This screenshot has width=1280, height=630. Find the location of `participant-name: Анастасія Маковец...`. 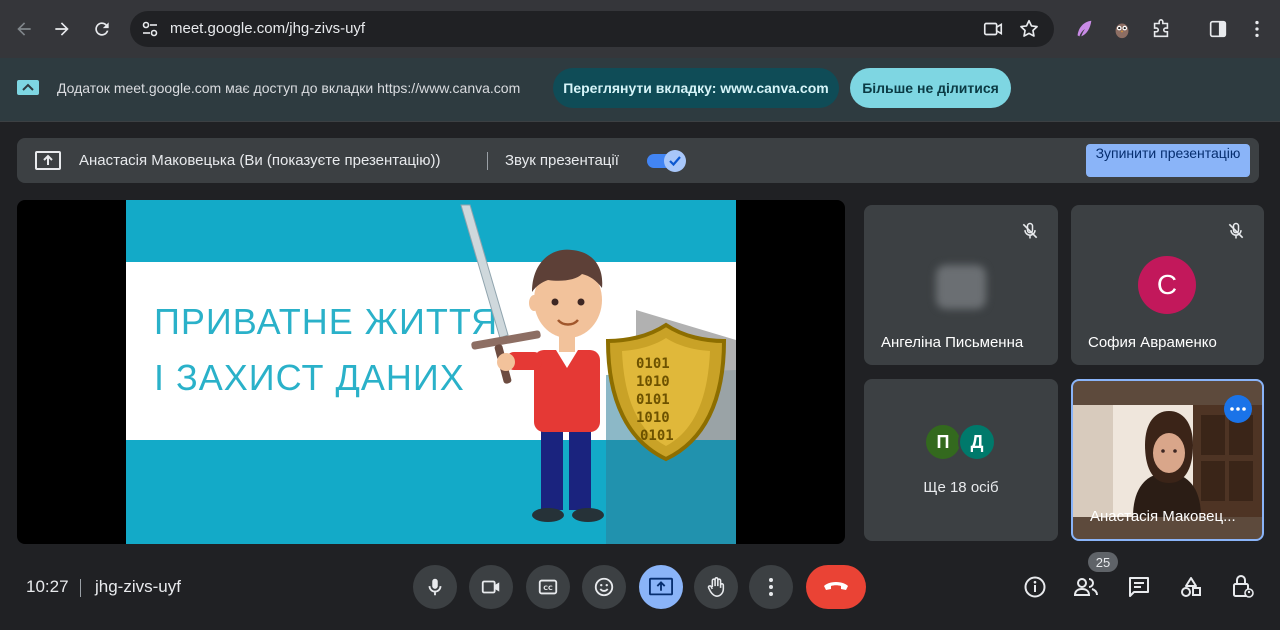

participant-name: Анастасія Маковец... is located at coordinates (1163, 516).